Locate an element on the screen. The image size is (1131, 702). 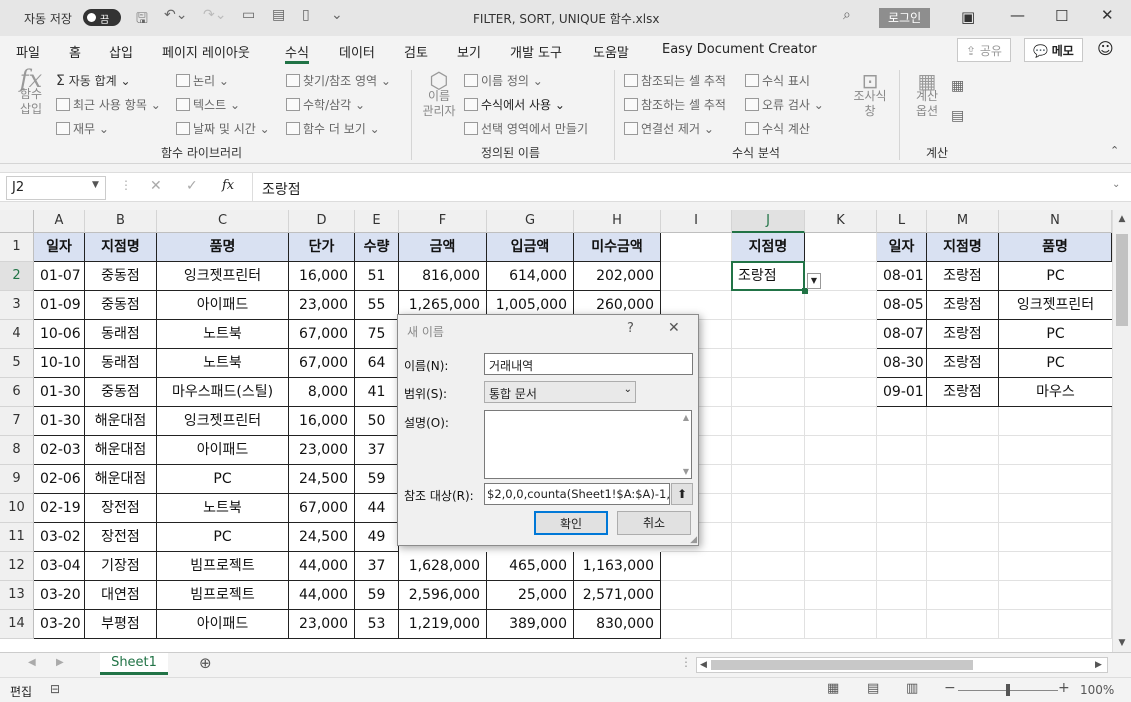
new-file-icon: ▯ is located at coordinates (306, 15).